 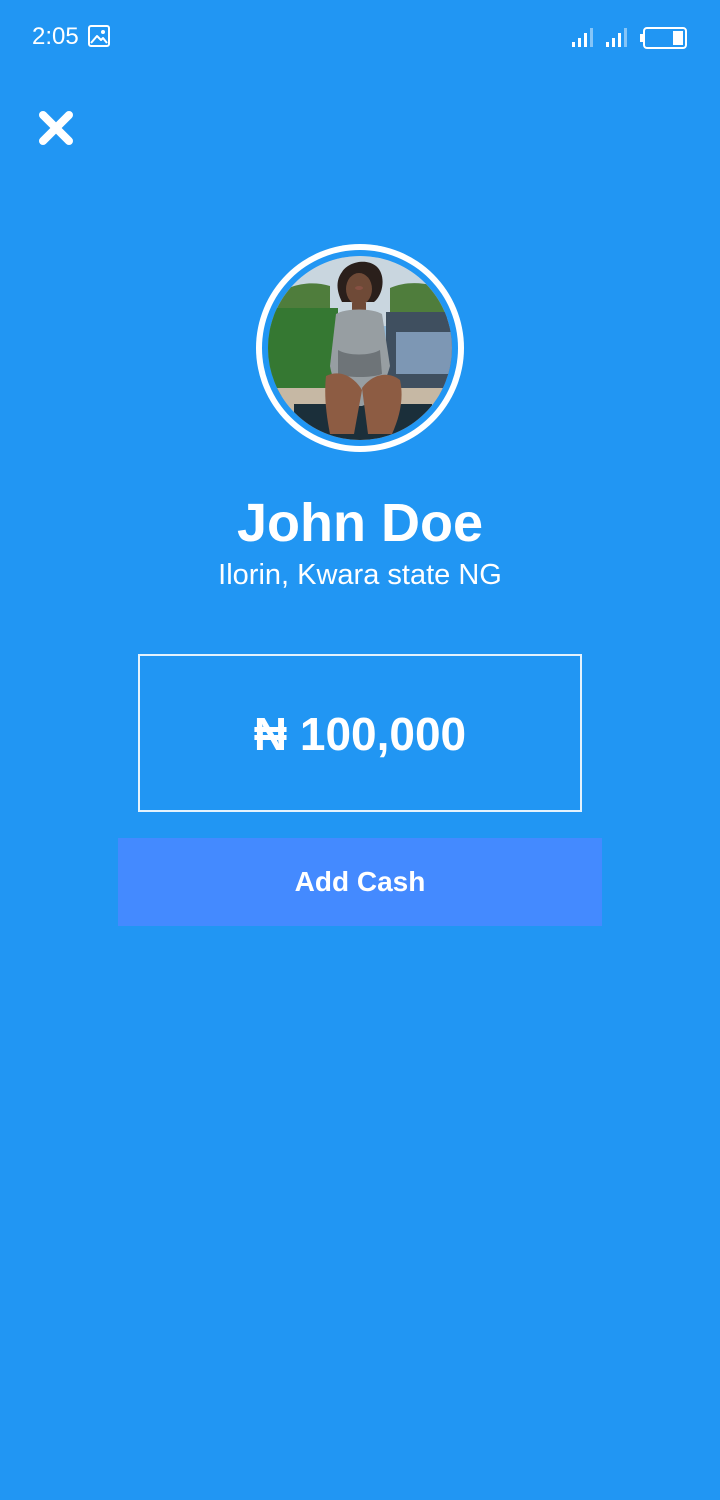 I want to click on balance-box: ₦ 100,000, so click(x=360, y=733).